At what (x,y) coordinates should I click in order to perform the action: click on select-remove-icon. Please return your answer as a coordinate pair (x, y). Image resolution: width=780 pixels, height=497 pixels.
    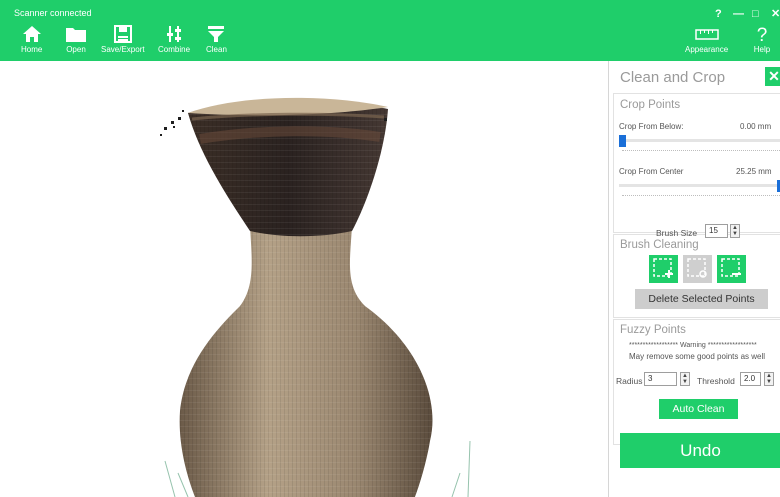
    Looking at the image, I should click on (731, 267).